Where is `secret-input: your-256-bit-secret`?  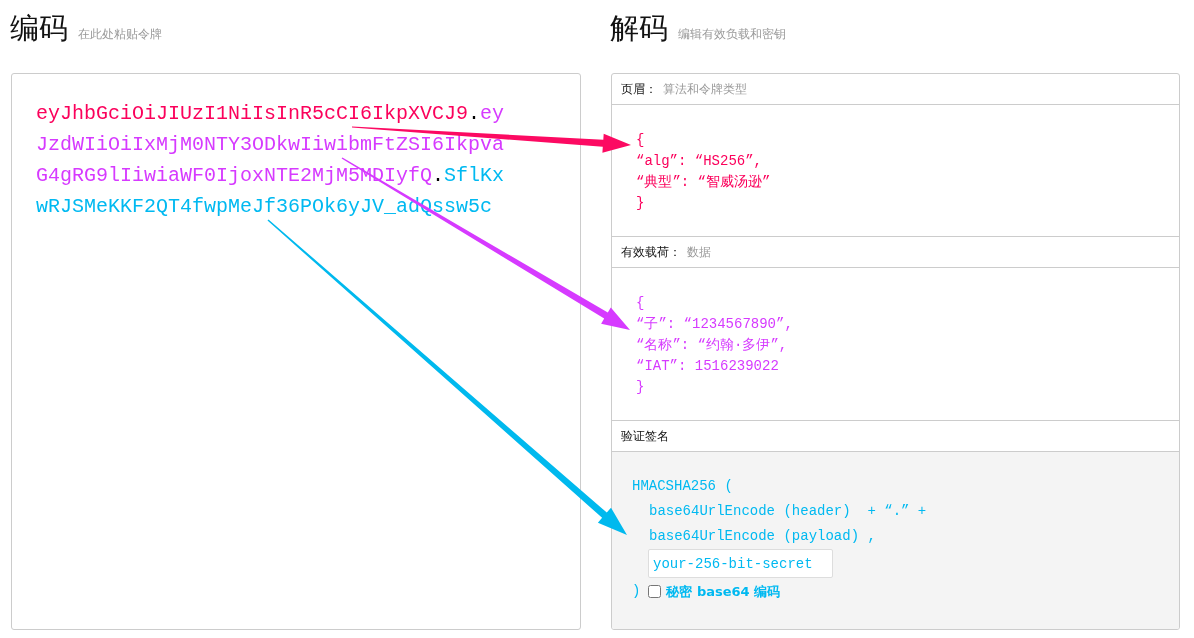 secret-input: your-256-bit-secret is located at coordinates (740, 563).